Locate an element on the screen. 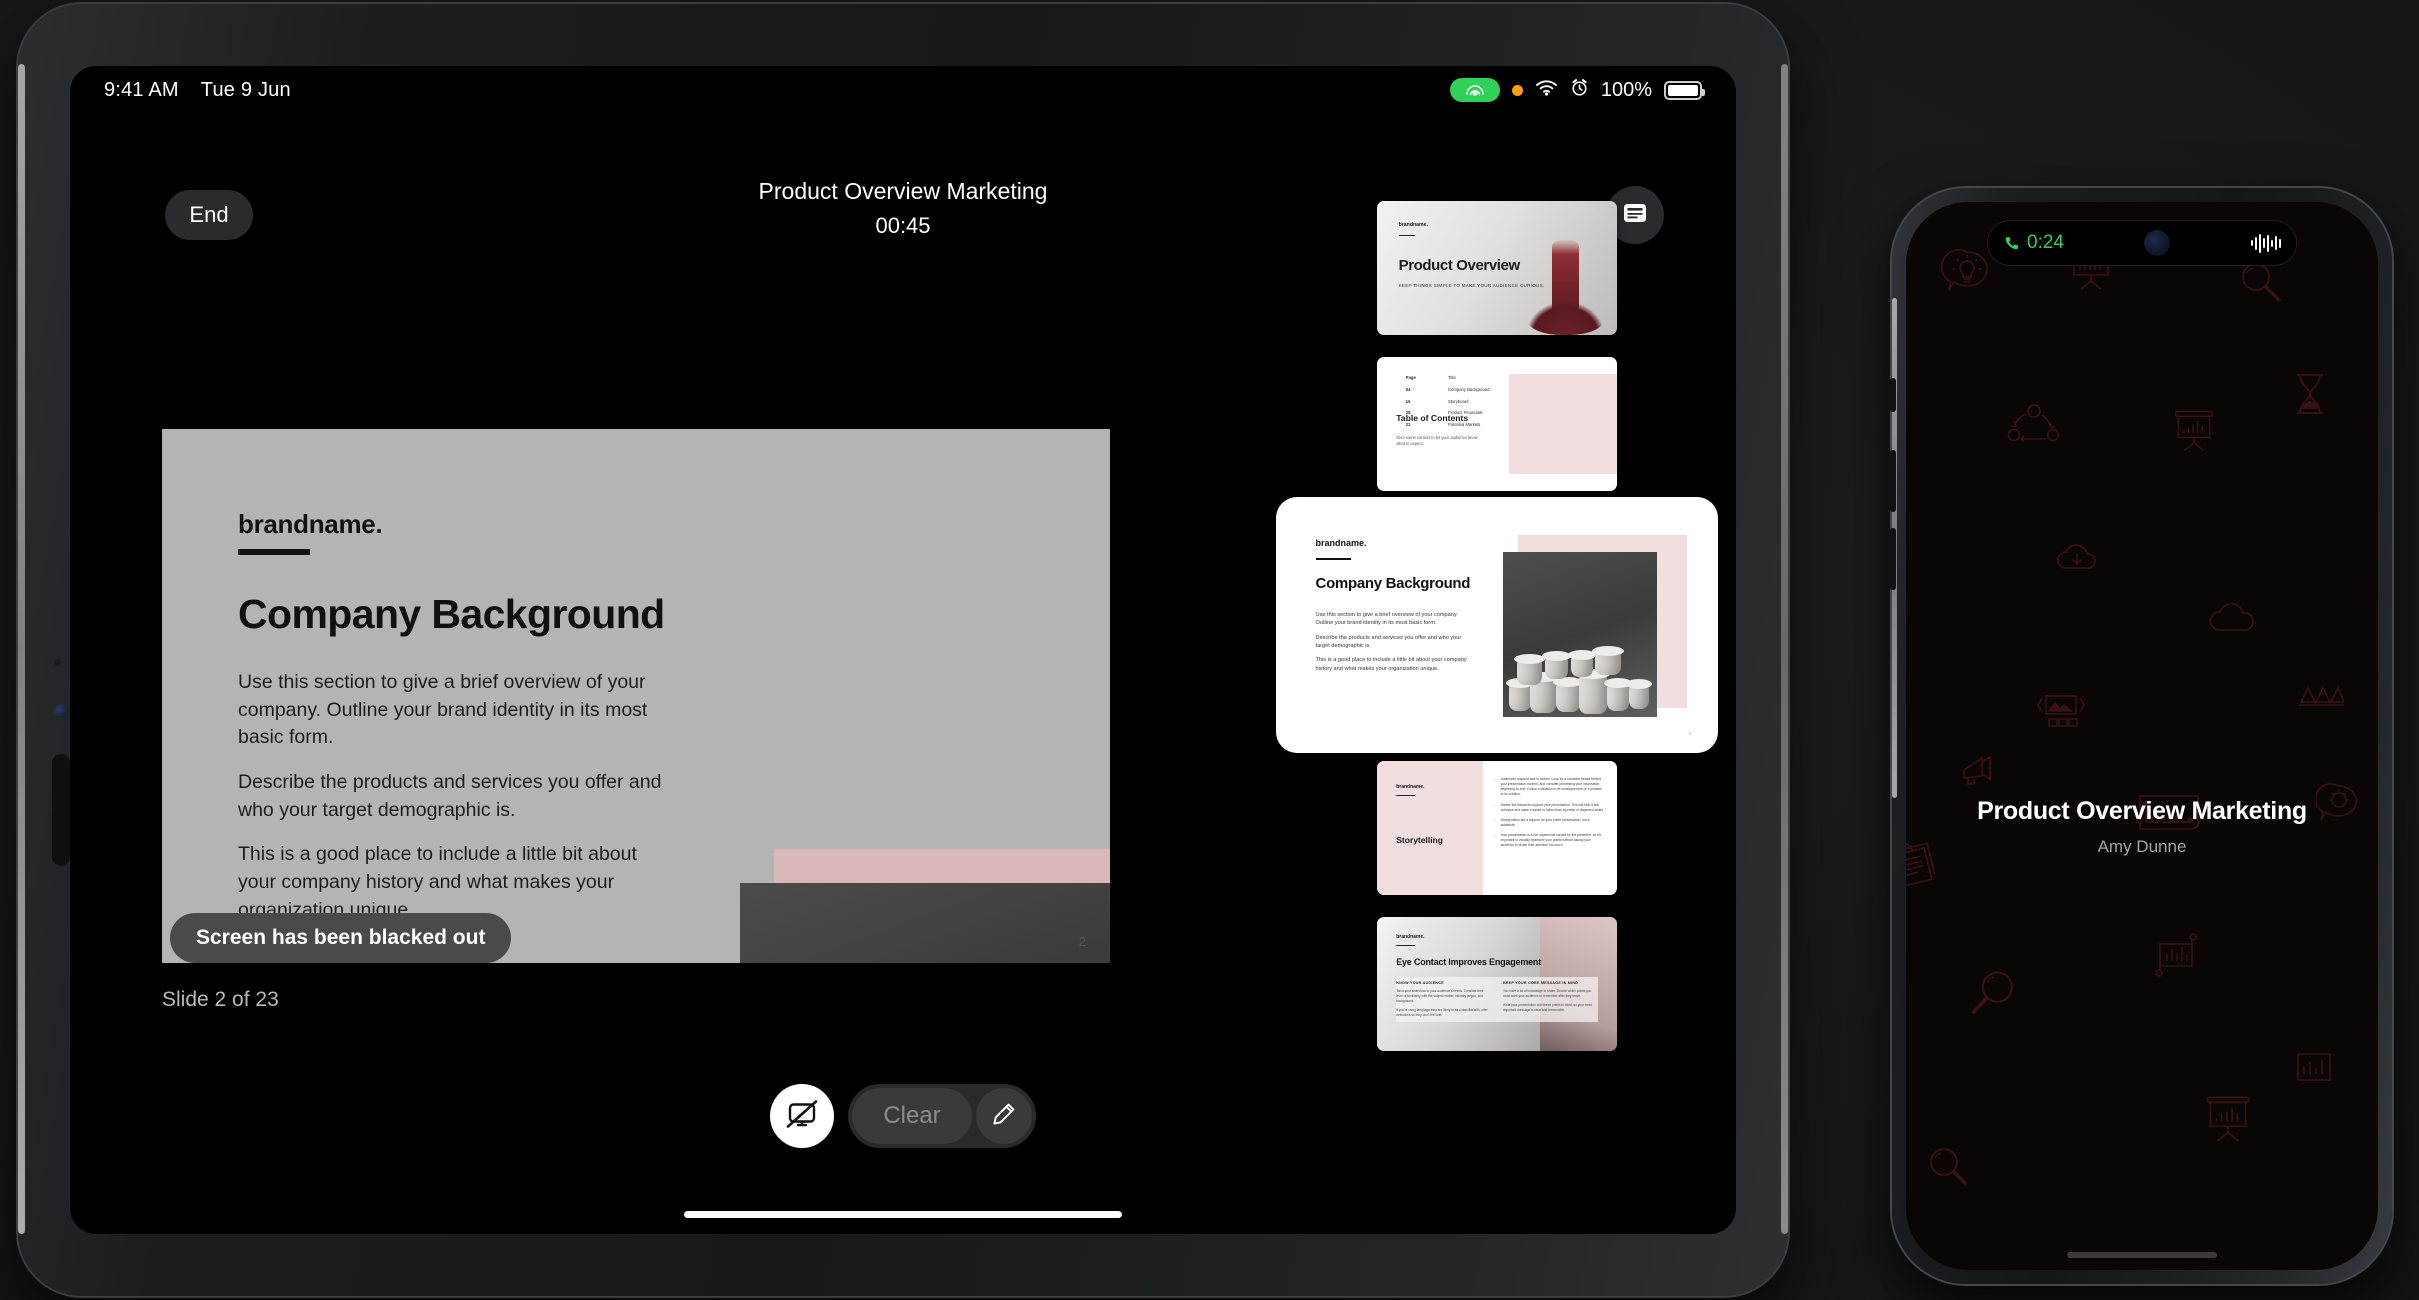 The height and width of the screenshot is (1300, 2419). slide-brand-rule is located at coordinates (274, 552).